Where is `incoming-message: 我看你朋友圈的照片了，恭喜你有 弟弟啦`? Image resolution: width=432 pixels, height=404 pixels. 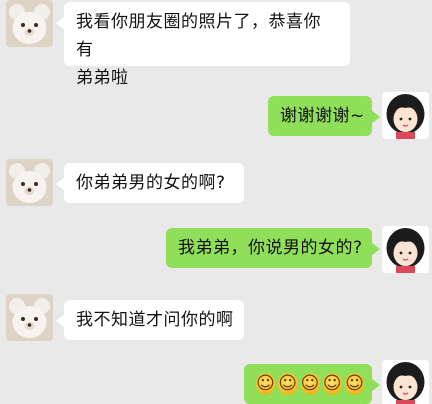
incoming-message: 我看你朋友圈的照片了，恭喜你有 弟弟啦 is located at coordinates (203, 45).